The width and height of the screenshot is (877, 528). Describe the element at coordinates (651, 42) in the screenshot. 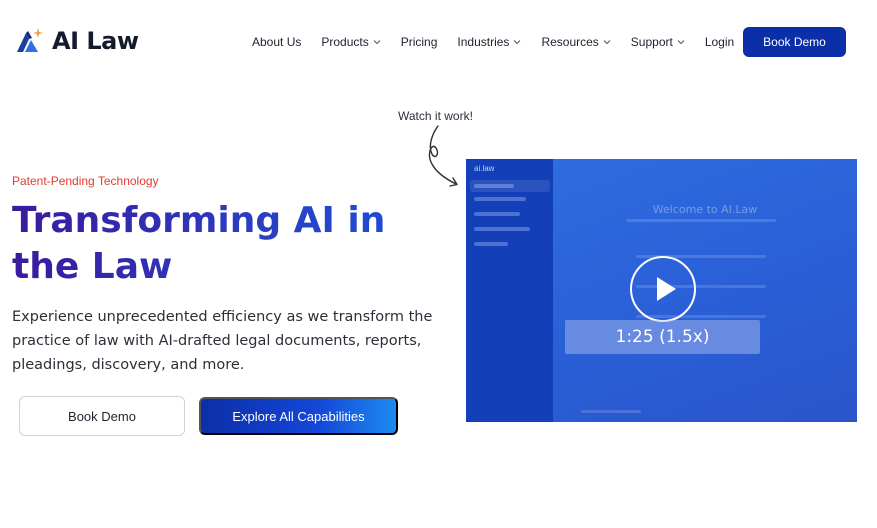

I see `nav-label: Support` at that location.